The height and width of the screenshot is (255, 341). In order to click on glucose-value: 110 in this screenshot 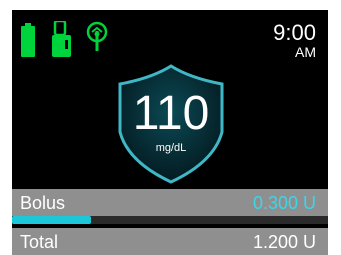, I will do `click(171, 113)`.